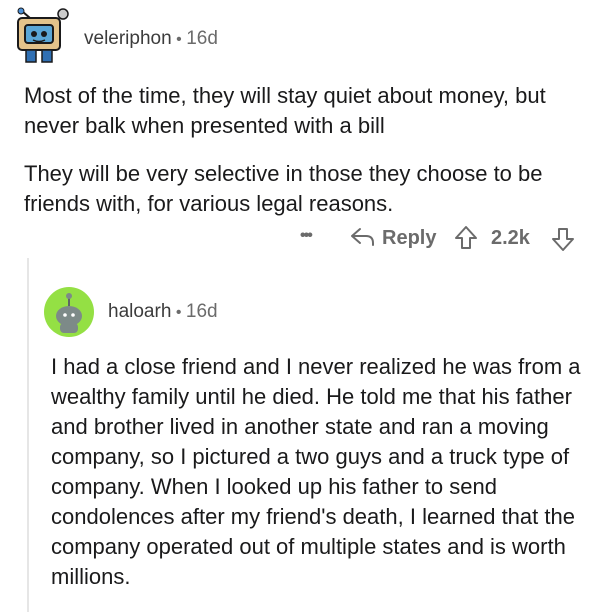  What do you see at coordinates (363, 240) in the screenshot?
I see `reply-icon` at bounding box center [363, 240].